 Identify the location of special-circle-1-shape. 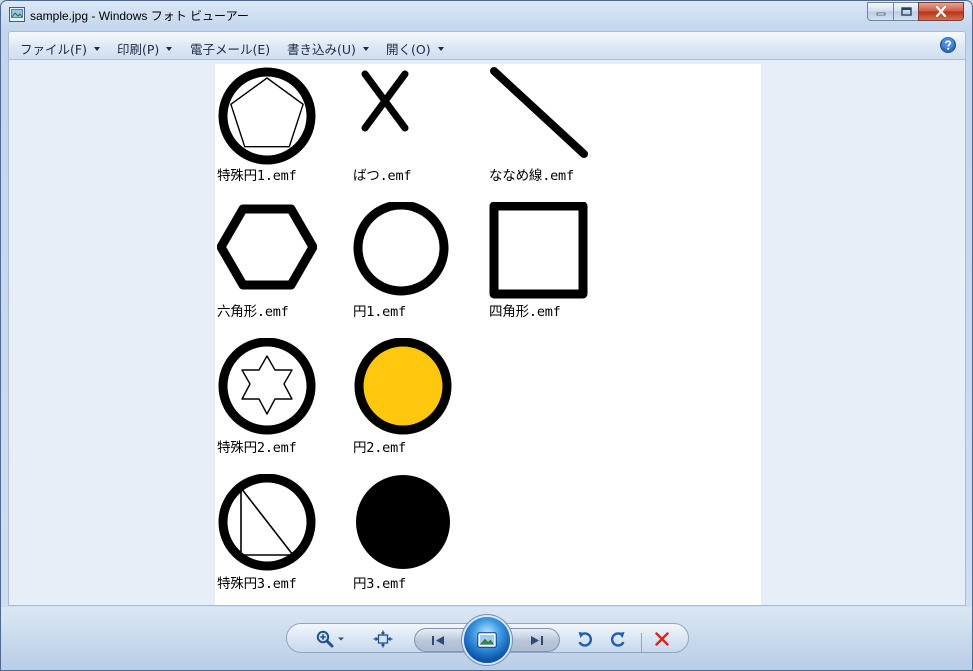
(267, 116).